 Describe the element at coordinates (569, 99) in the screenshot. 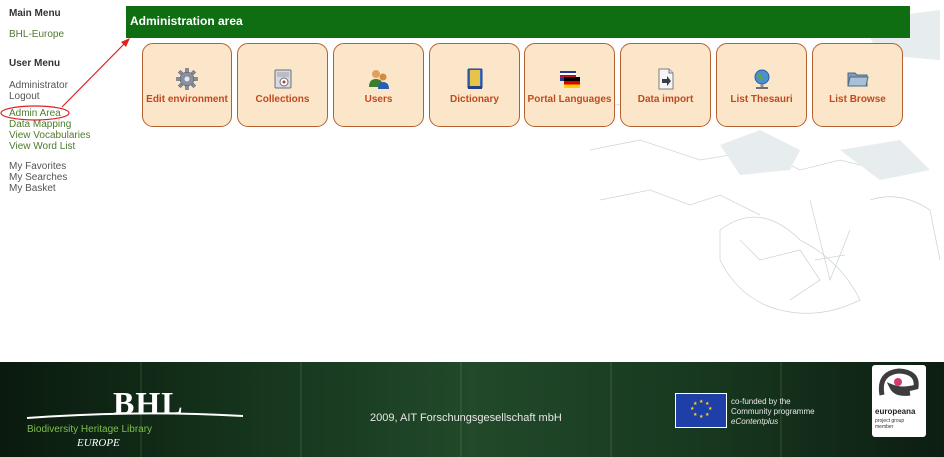

I see `tile-label: Portal Languages` at that location.